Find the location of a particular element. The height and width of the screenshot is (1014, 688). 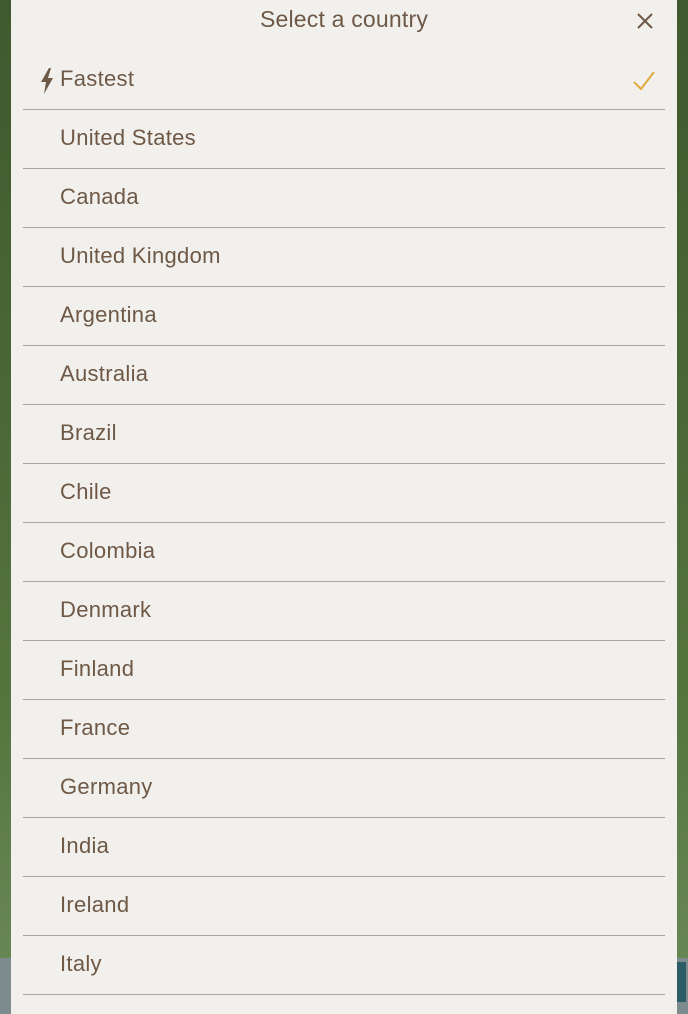

country-label: Denmark is located at coordinates (106, 609).